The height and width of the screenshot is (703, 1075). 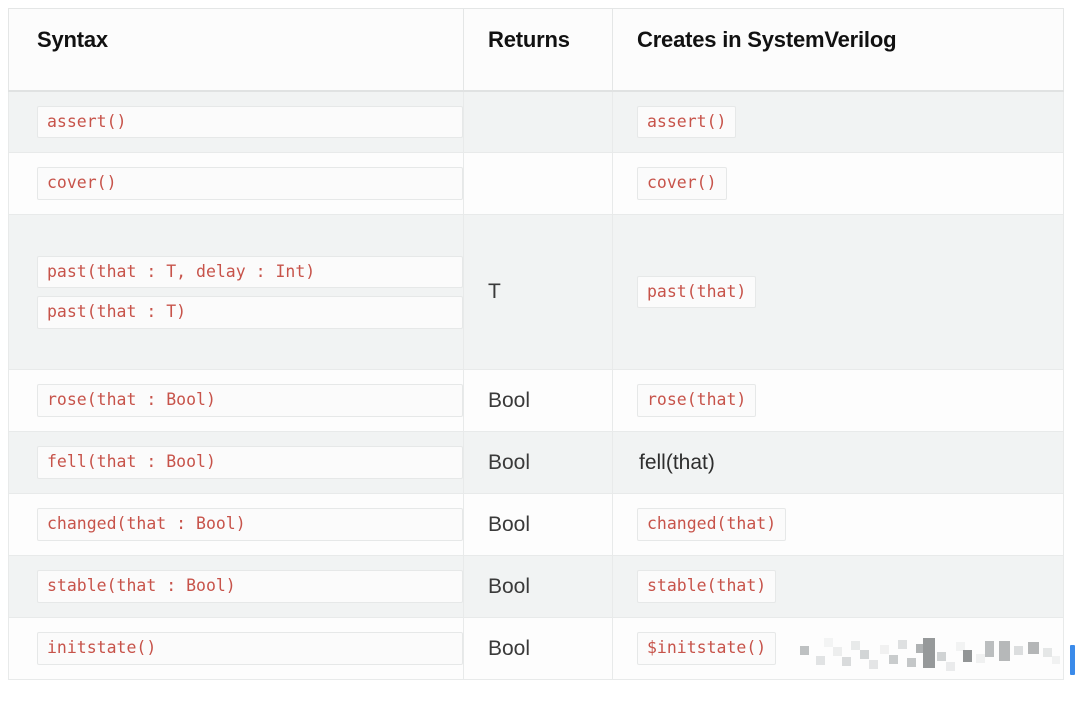 I want to click on creates-code-chip: rose(that), so click(x=697, y=400).